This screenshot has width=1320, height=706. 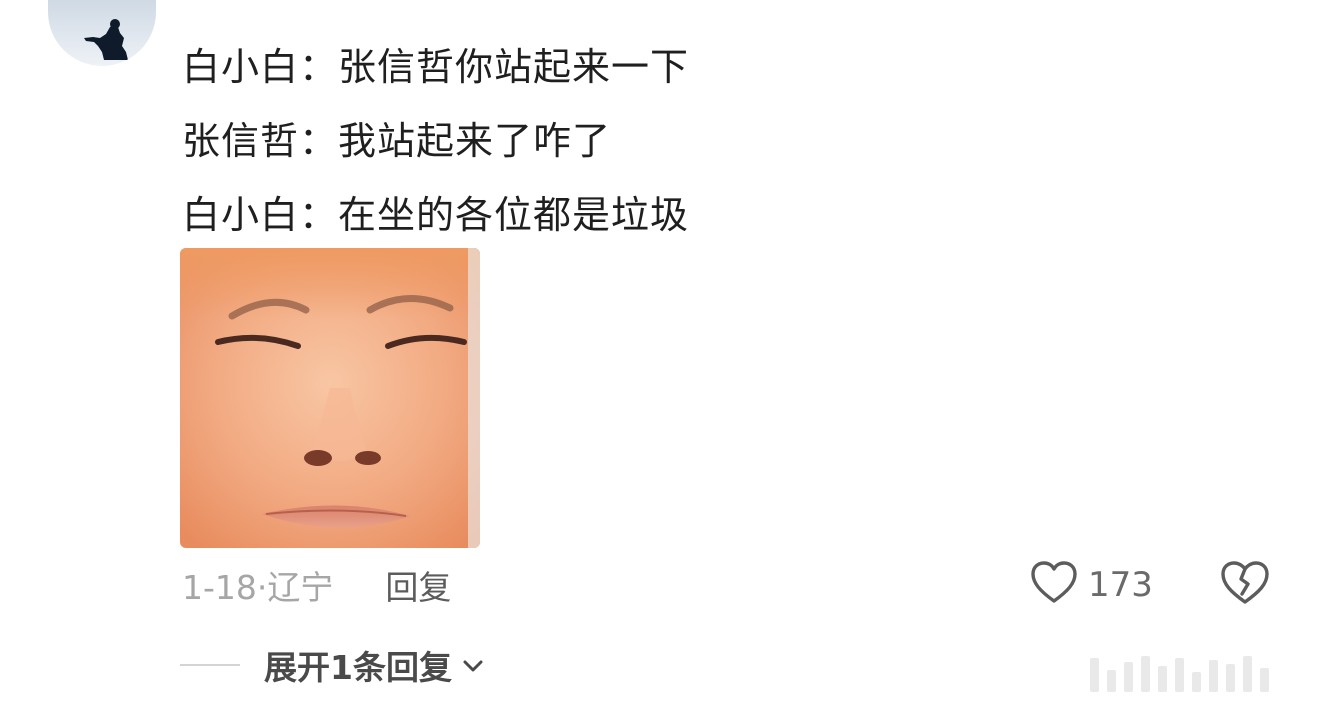 What do you see at coordinates (106, 39) in the screenshot?
I see `avatar-silhouette-icon` at bounding box center [106, 39].